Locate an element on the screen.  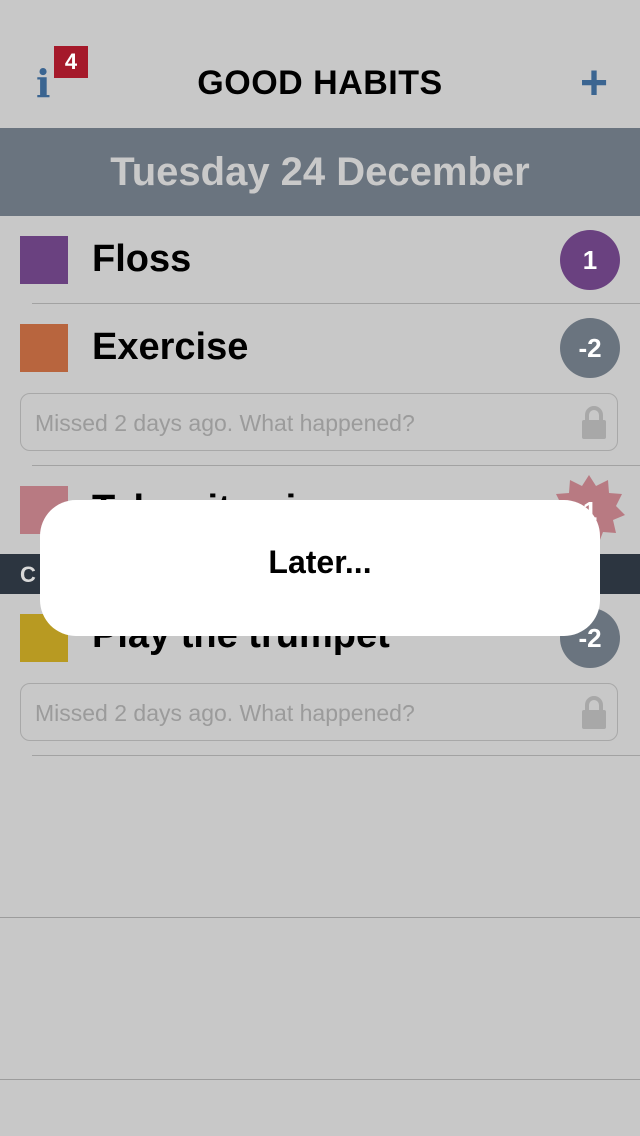
habit-name: Floss is located at coordinates (141, 259).